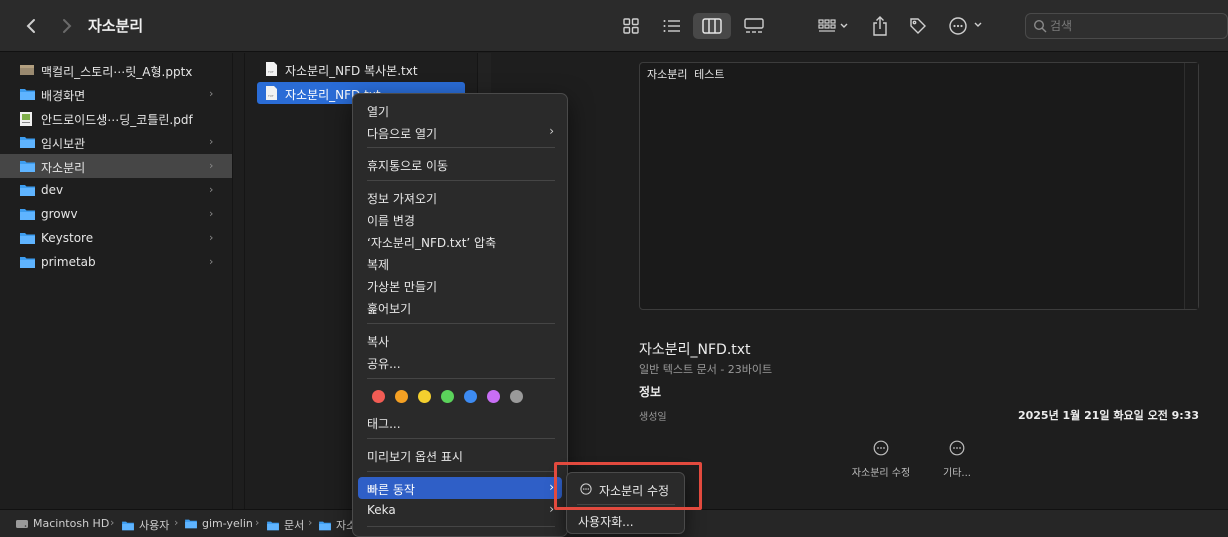 This screenshot has width=1228, height=537. I want to click on list-item-label: Keystore, so click(67, 238).